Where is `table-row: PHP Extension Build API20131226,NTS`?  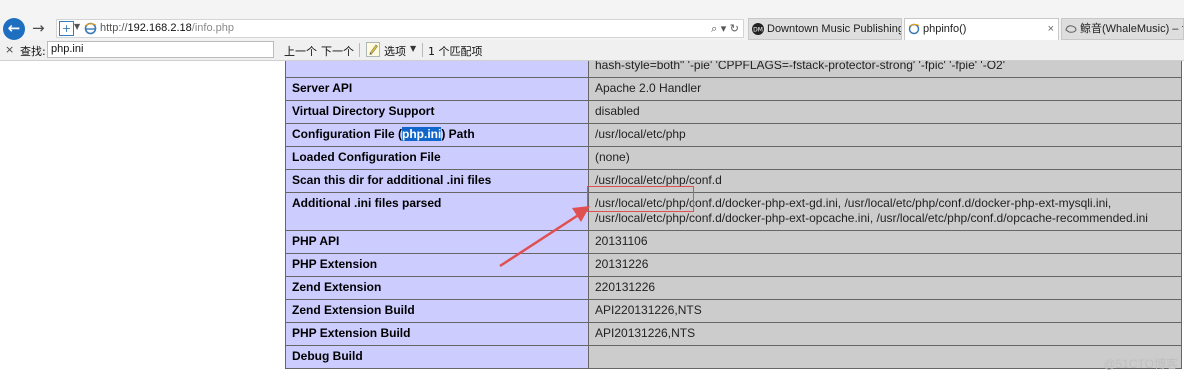 table-row: PHP Extension Build API20131226,NTS is located at coordinates (733, 334).